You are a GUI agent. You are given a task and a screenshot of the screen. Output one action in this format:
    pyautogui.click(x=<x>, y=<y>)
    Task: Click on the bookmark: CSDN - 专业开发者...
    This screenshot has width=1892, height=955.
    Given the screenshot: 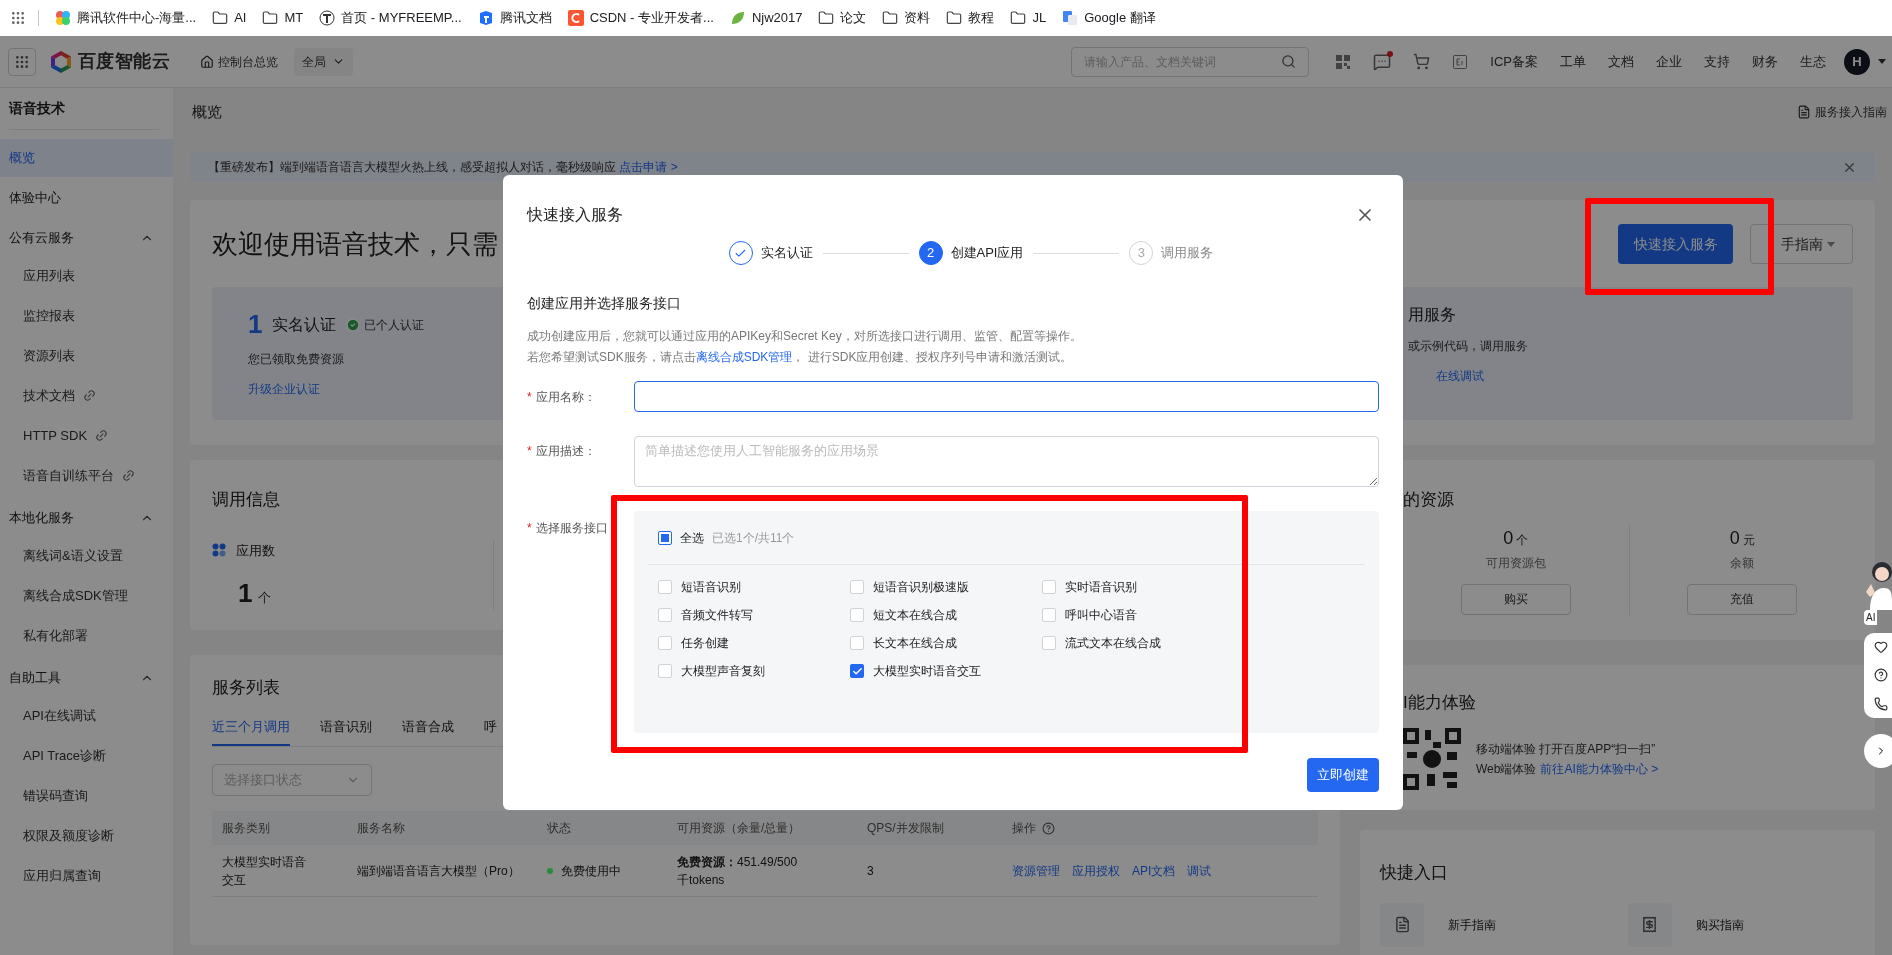 What is the action you would take?
    pyautogui.click(x=640, y=18)
    